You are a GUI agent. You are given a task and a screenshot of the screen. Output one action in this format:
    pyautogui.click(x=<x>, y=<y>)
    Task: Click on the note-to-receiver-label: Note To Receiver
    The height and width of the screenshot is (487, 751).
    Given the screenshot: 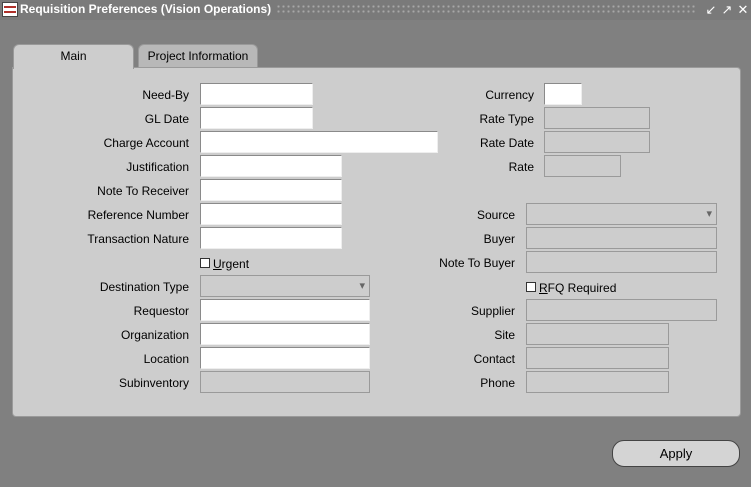 What is the action you would take?
    pyautogui.click(x=143, y=191)
    